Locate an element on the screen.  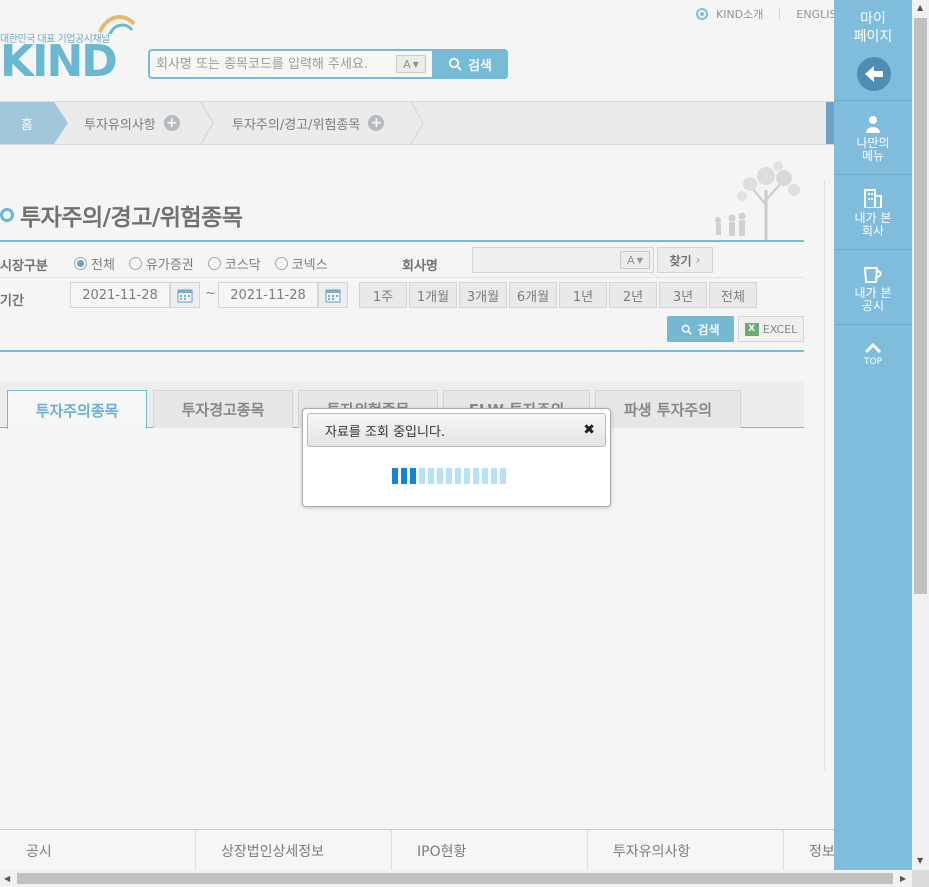
loading-progress-bar is located at coordinates (449, 476).